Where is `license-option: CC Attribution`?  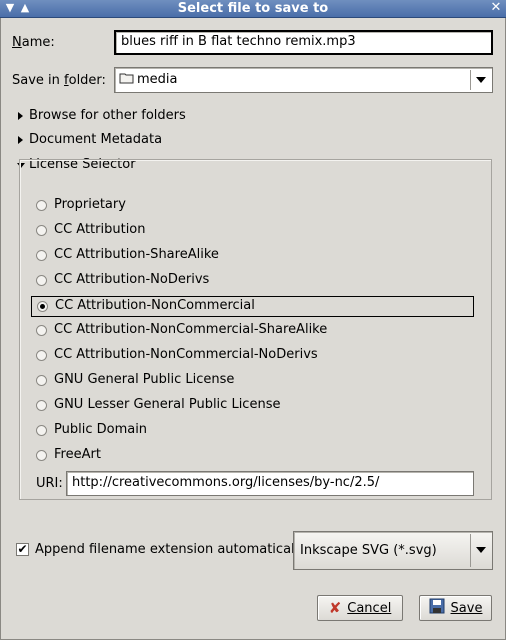
license-option: CC Attribution is located at coordinates (252, 231).